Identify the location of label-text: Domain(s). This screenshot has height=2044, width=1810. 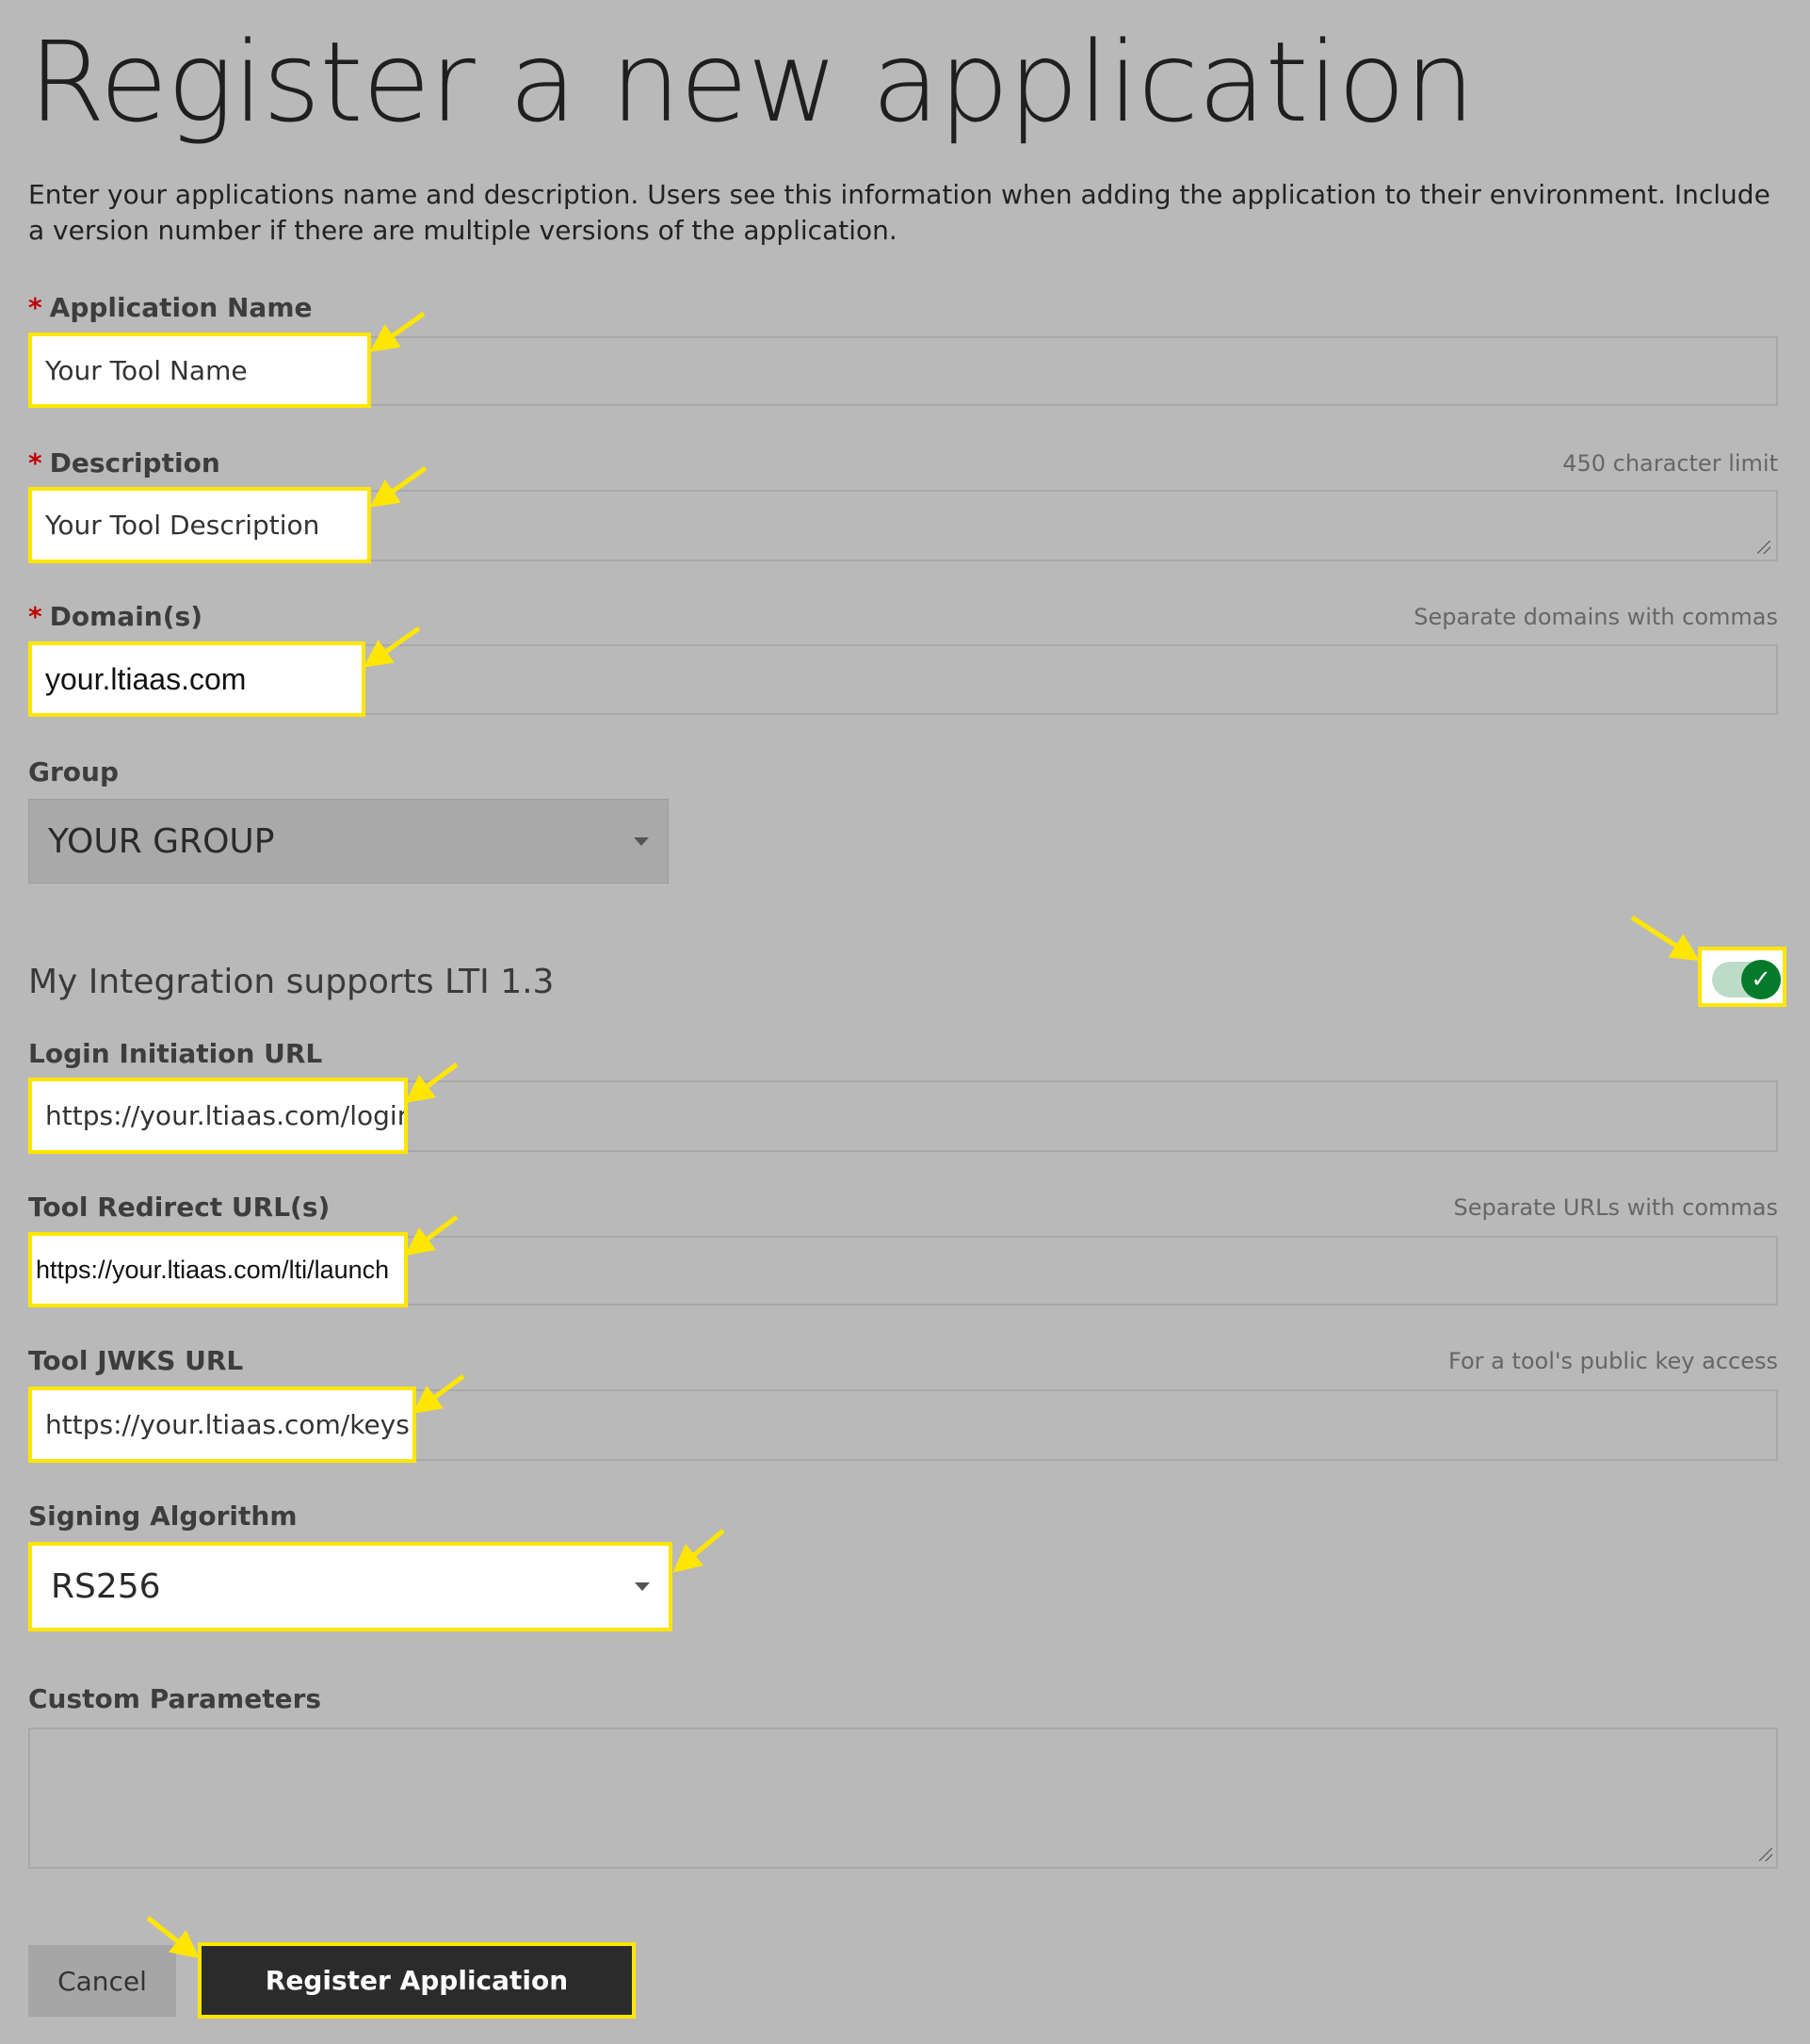
(125, 616).